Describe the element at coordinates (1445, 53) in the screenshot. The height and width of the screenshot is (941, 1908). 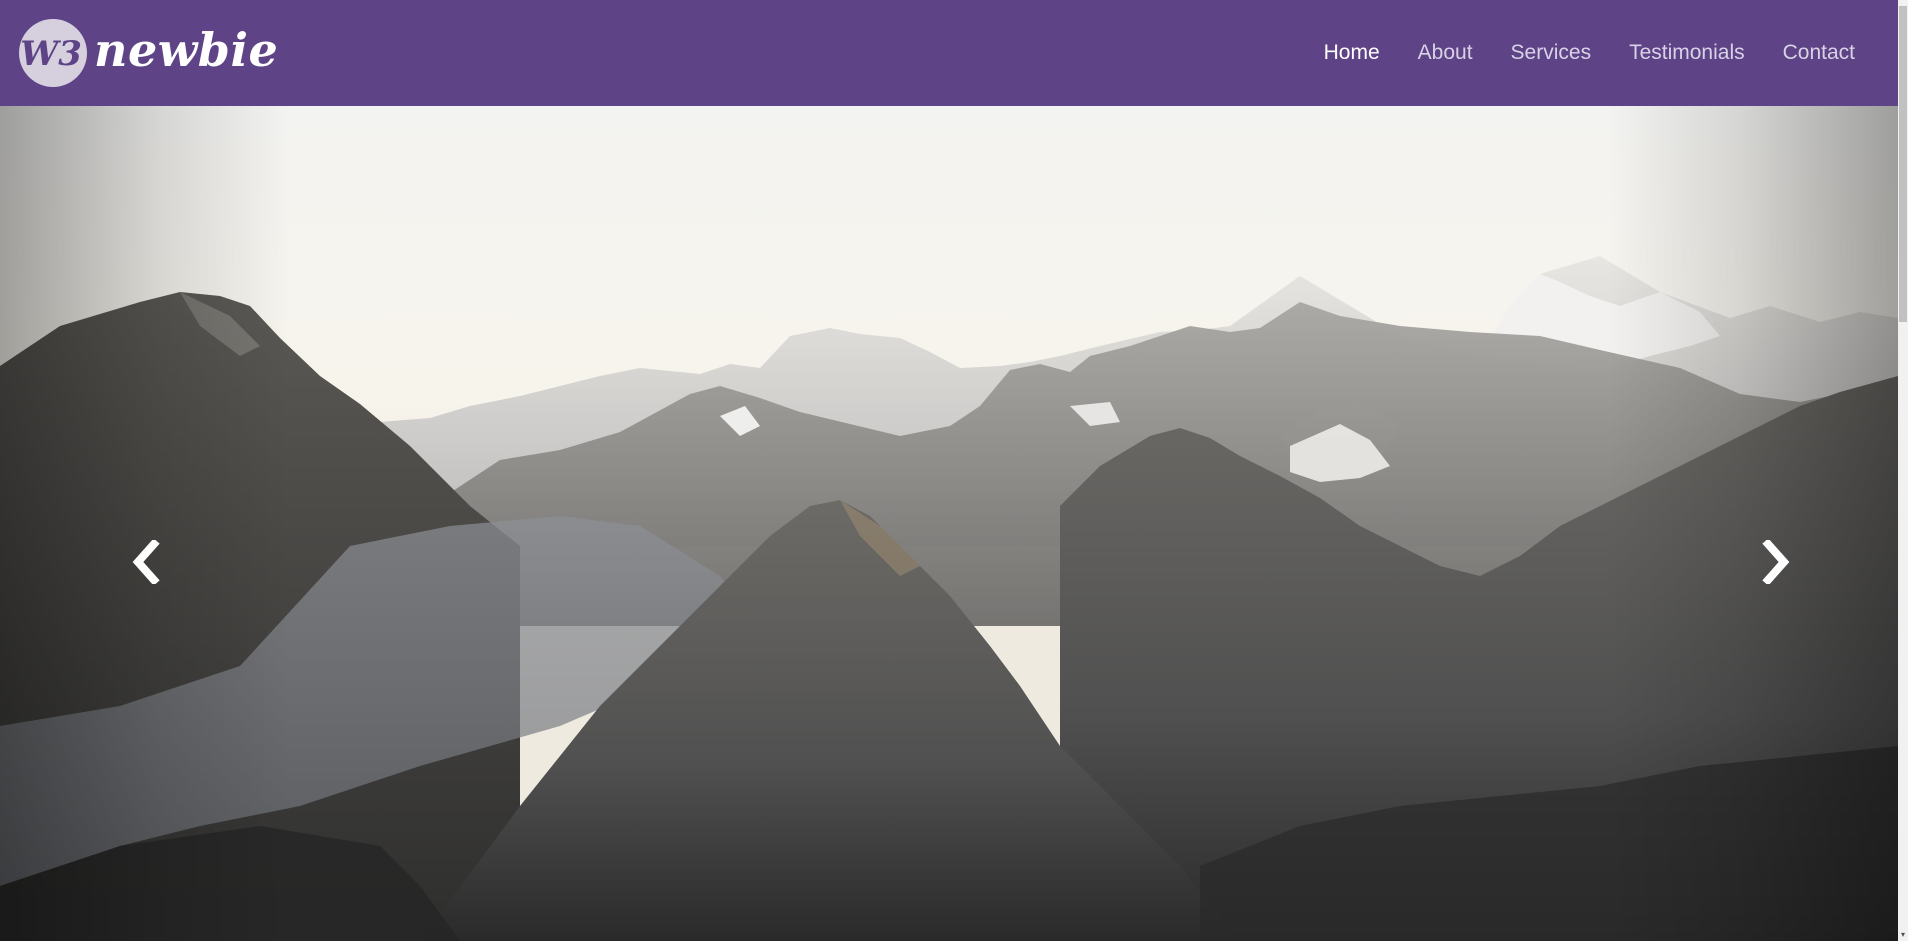
I see `nav-about-link: About` at that location.